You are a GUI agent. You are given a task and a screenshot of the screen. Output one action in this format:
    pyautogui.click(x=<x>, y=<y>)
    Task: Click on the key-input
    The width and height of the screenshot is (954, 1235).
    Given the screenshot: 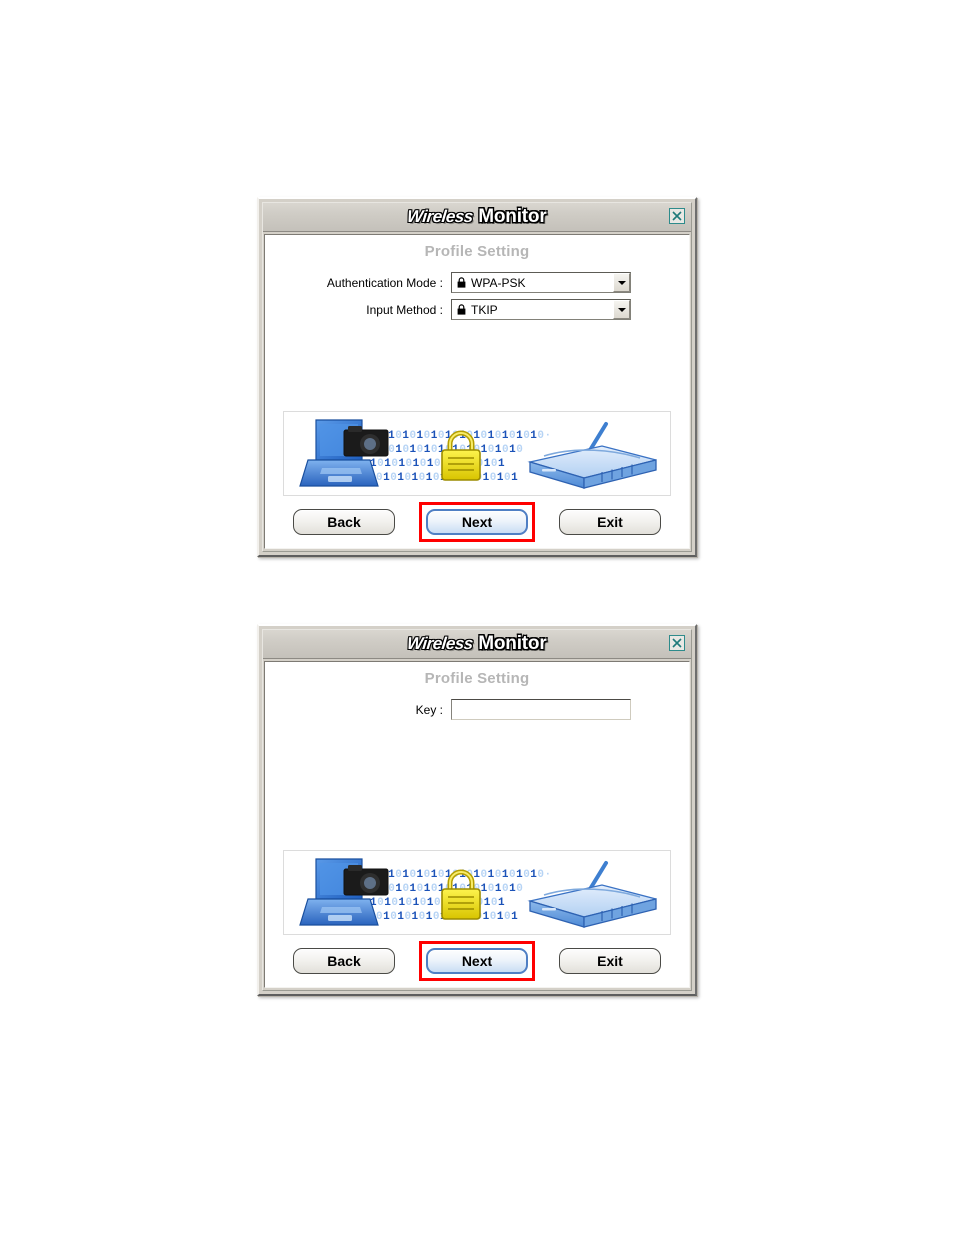 What is the action you would take?
    pyautogui.click(x=541, y=709)
    